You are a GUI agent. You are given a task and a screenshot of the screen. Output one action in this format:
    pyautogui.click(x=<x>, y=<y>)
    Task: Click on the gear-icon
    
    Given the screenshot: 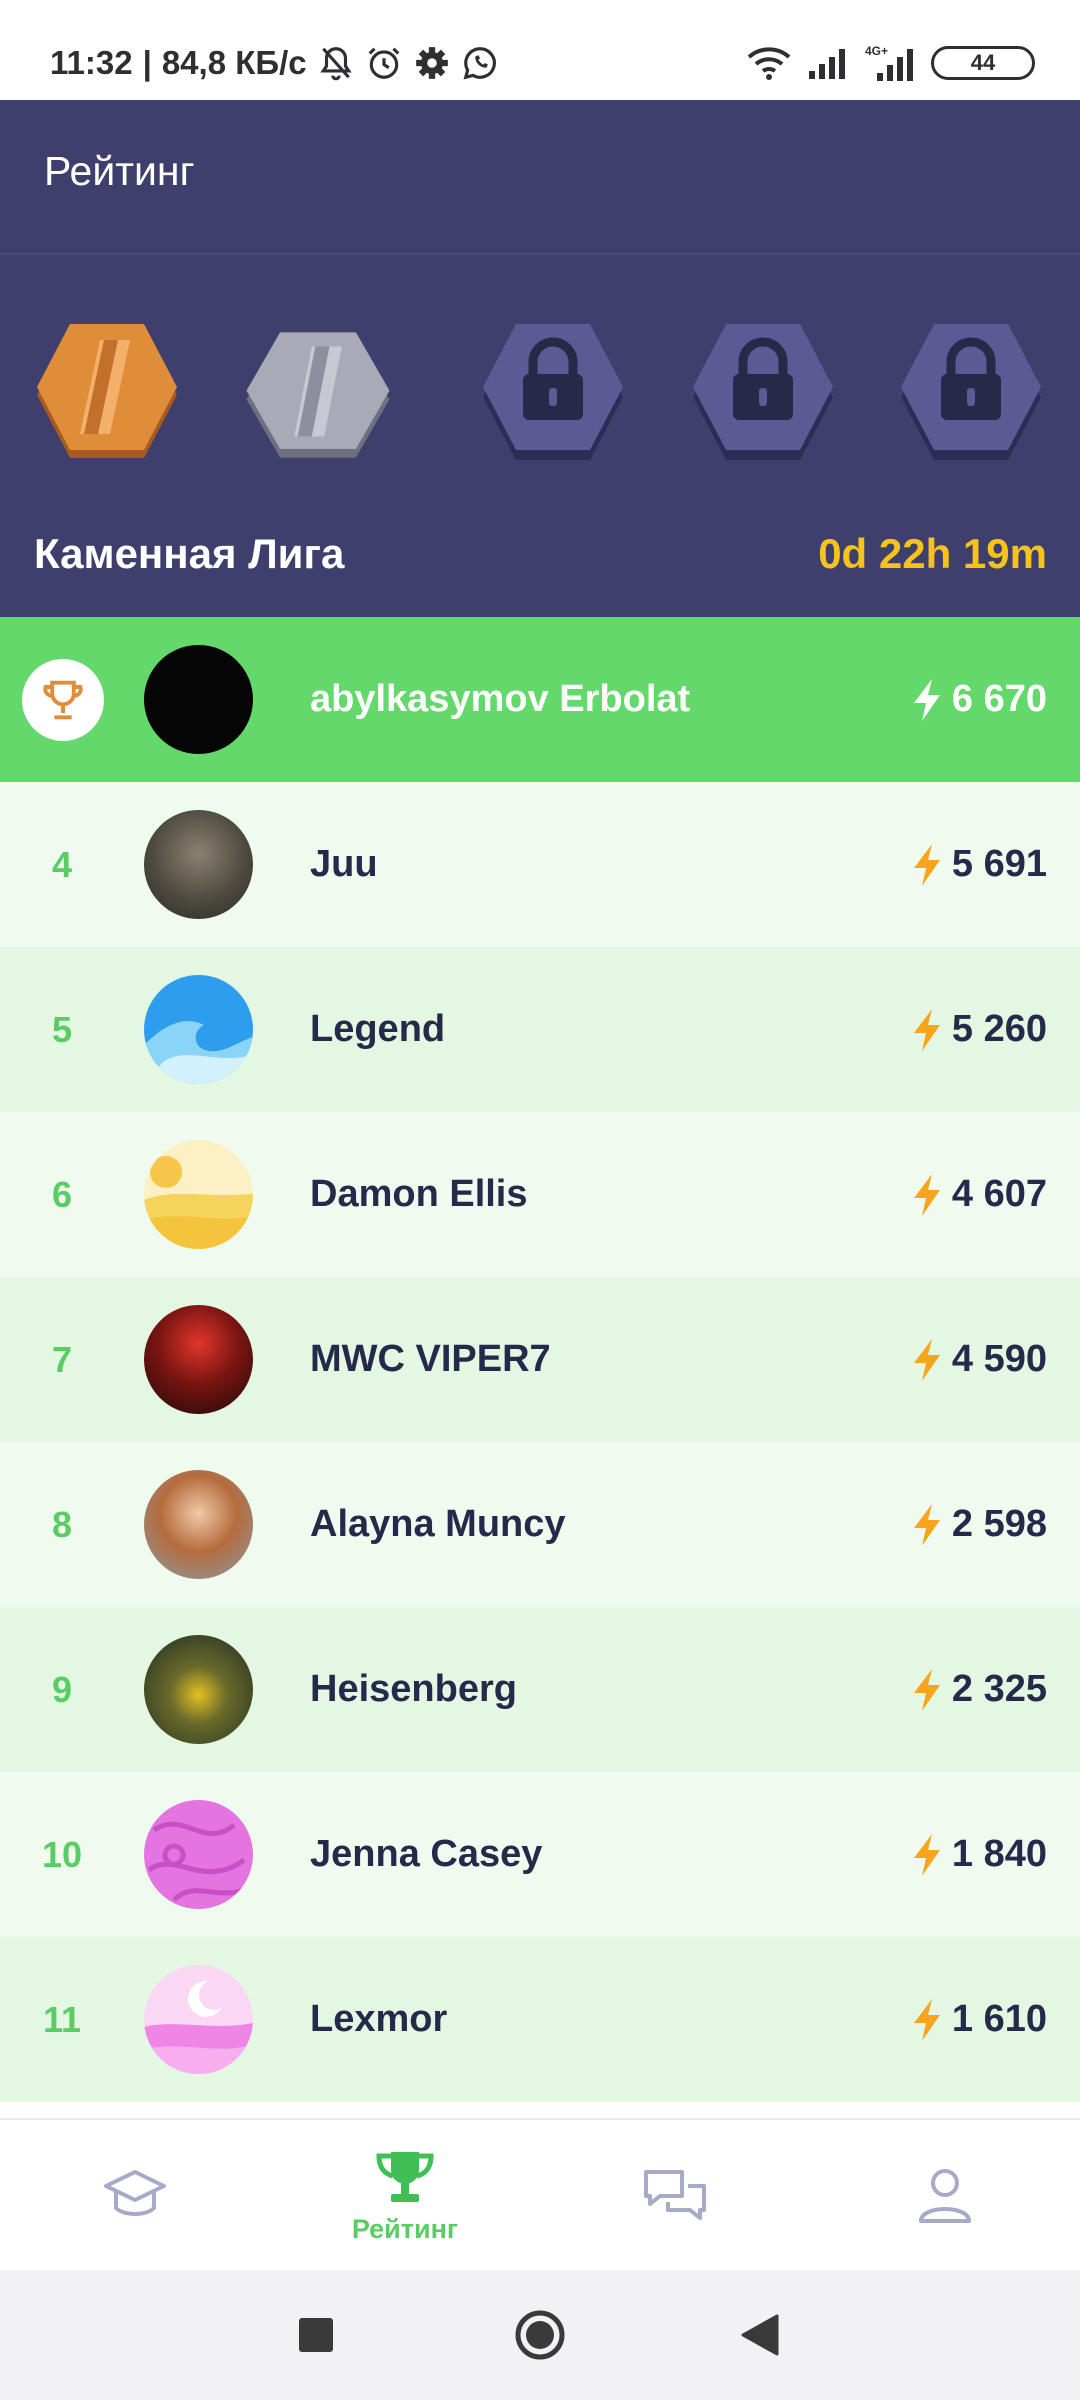 What is the action you would take?
    pyautogui.click(x=431, y=63)
    